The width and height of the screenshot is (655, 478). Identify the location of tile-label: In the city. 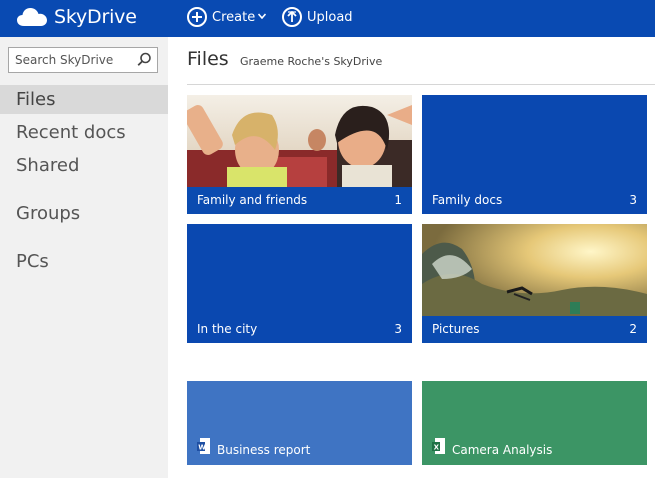
(227, 329).